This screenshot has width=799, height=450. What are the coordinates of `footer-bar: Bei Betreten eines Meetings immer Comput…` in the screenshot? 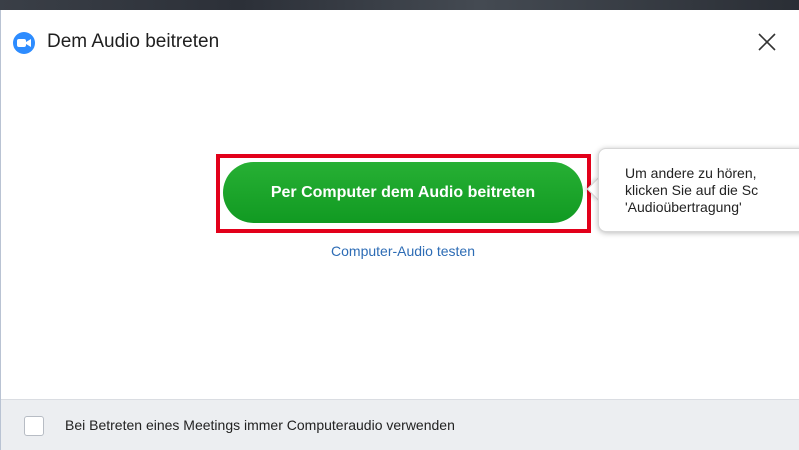 It's located at (400, 424).